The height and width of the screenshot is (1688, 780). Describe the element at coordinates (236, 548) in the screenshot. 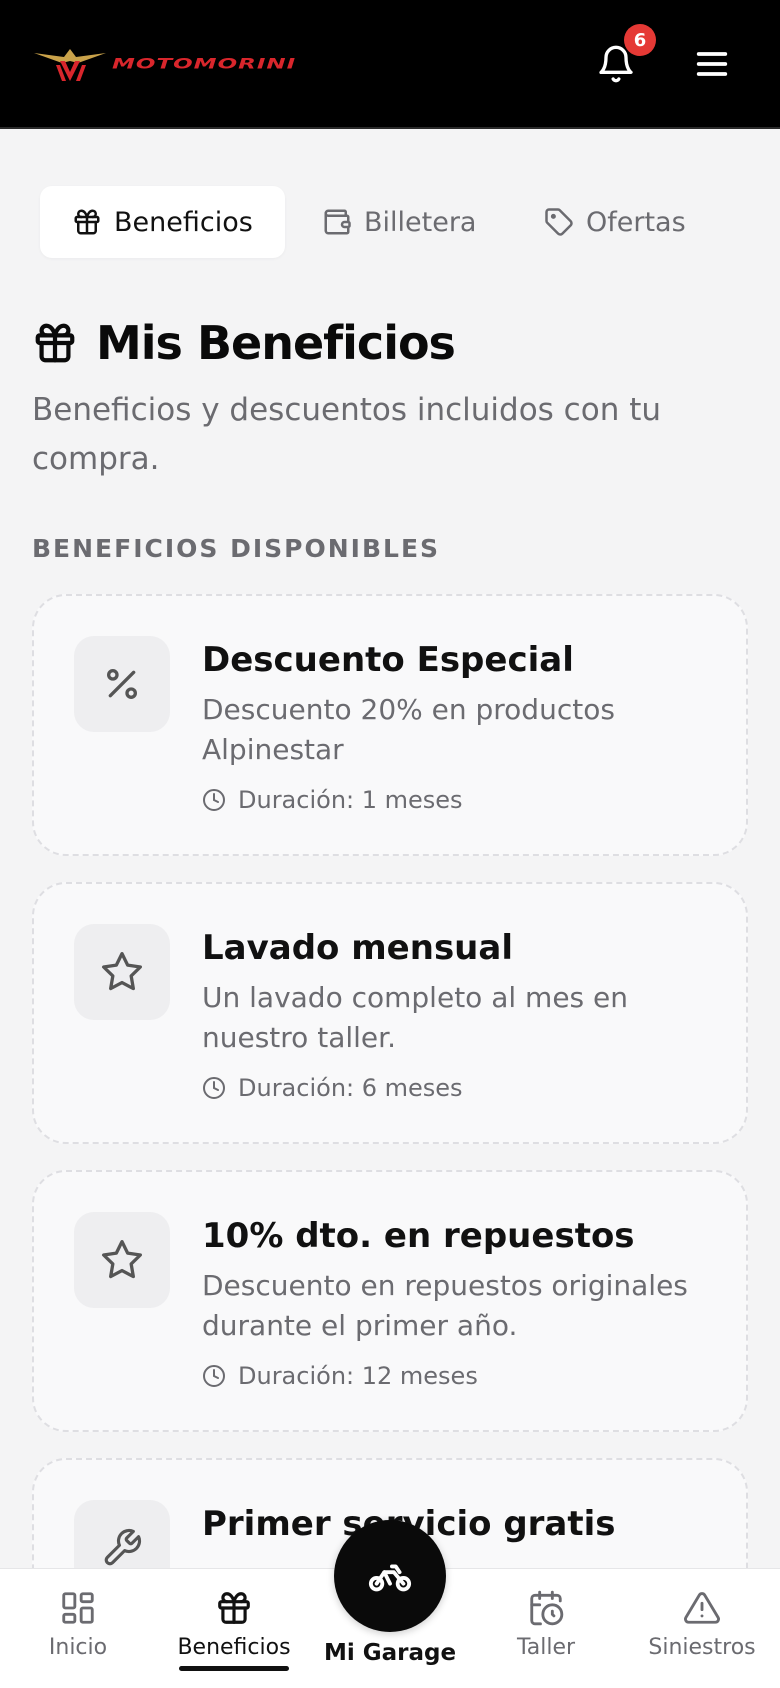

I see `section-label: BENEFICIOS DISPONIBLES` at that location.